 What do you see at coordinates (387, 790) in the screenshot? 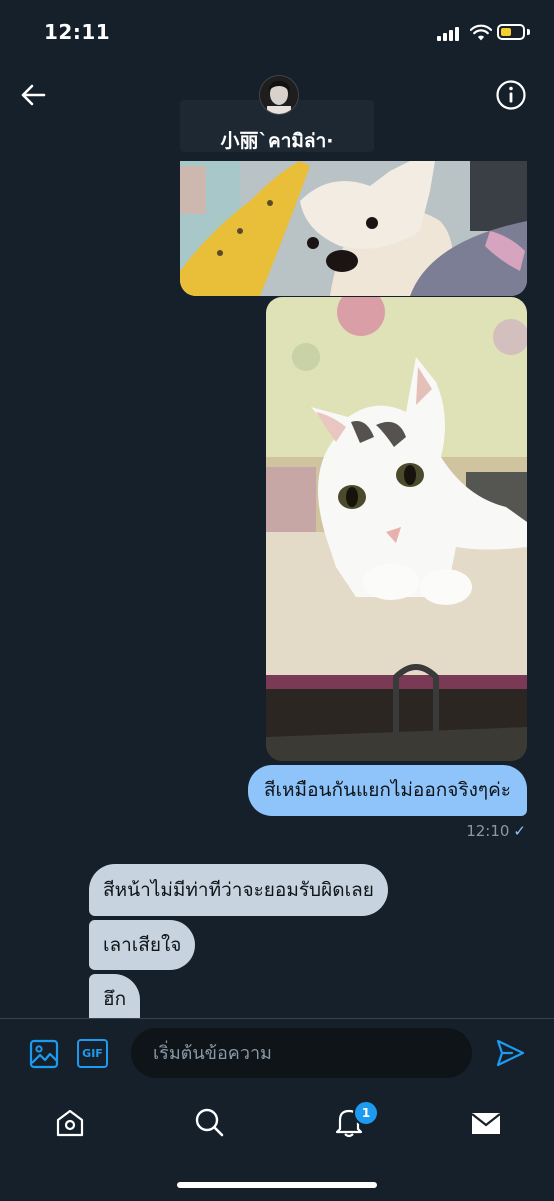
I see `outgoing-message: สีเหมือนกันแยกไม่ออกจริงๆค่ะ` at bounding box center [387, 790].